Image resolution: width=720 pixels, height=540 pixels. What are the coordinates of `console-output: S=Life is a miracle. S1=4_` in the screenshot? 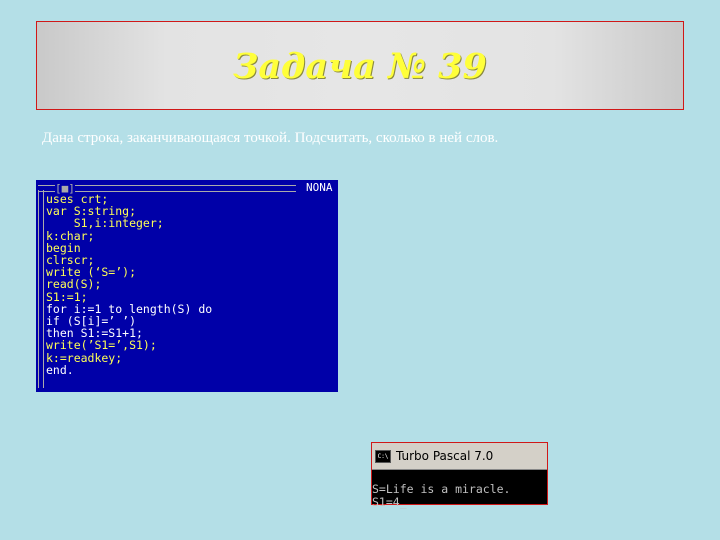 It's located at (441, 495).